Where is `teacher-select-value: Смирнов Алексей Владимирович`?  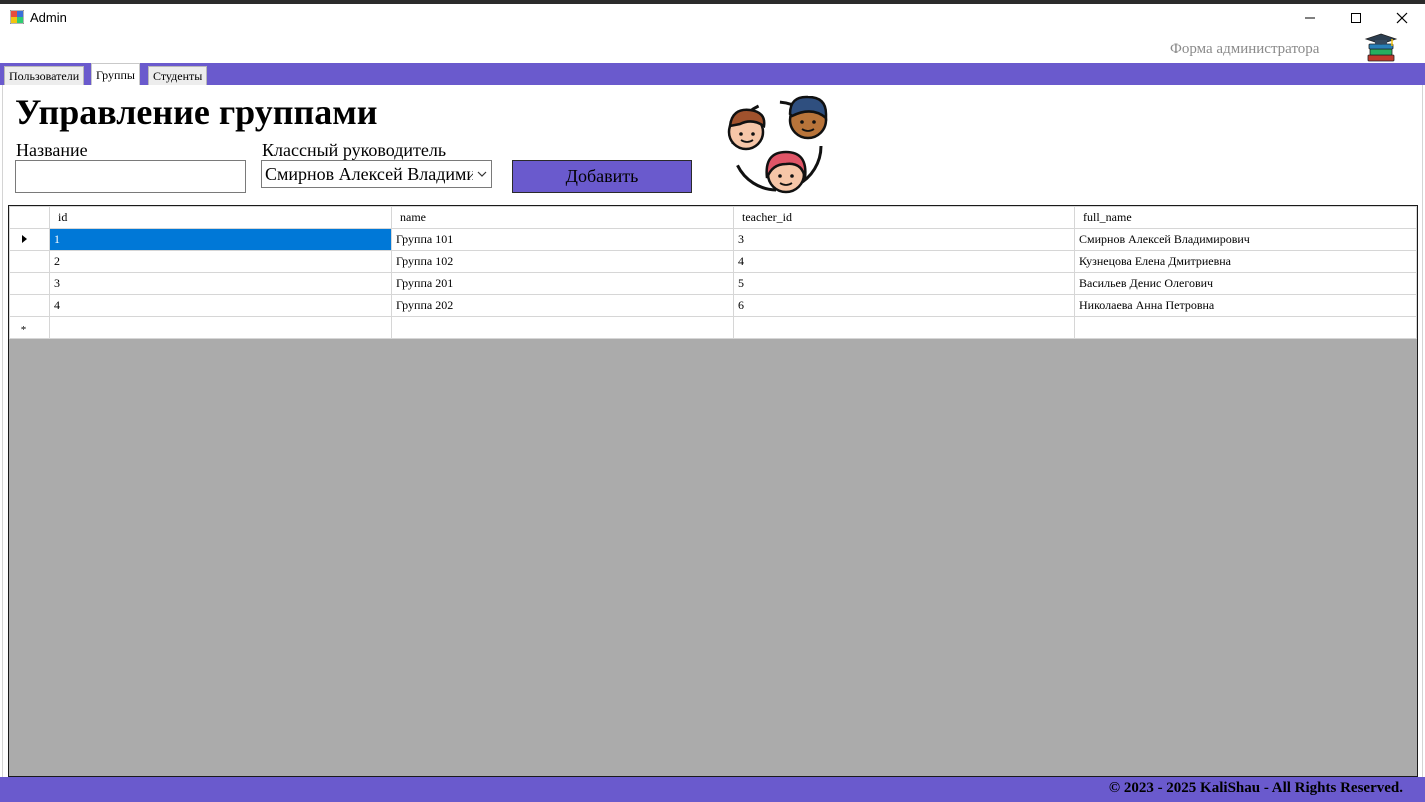
teacher-select-value: Смирнов Алексей Владимирович is located at coordinates (369, 174).